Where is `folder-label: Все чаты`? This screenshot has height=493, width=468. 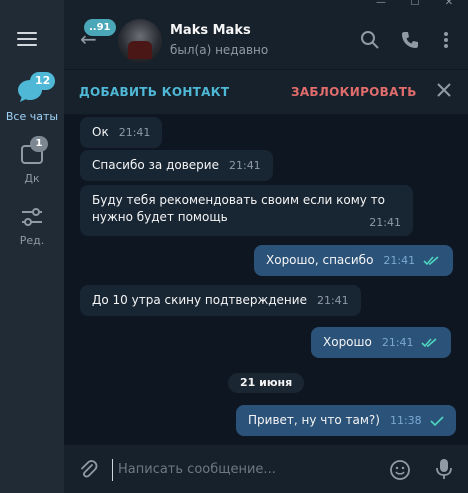
folder-label: Все чаты is located at coordinates (32, 116).